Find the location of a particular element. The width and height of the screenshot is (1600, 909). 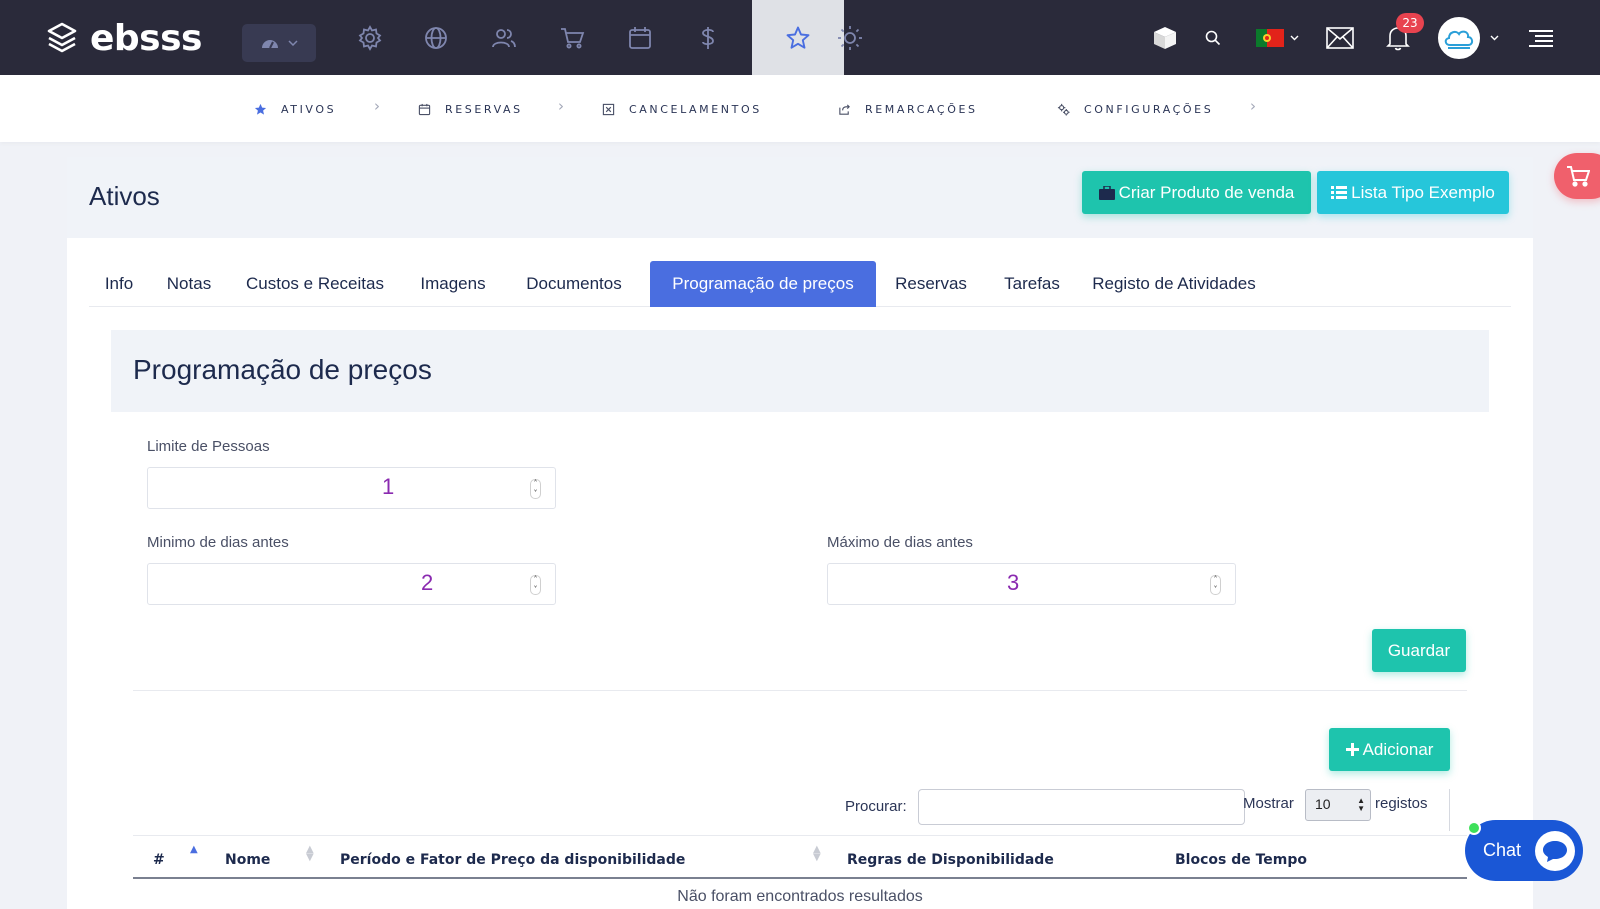

online-status-dot is located at coordinates (1474, 828).